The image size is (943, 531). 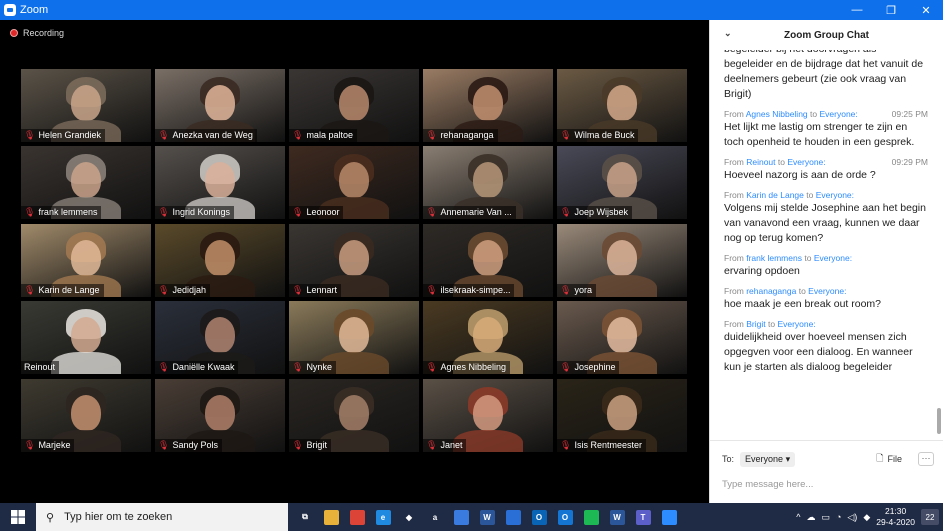 What do you see at coordinates (622, 415) in the screenshot?
I see `participant-tile: 🎙︎ Isis Rentmeester` at bounding box center [622, 415].